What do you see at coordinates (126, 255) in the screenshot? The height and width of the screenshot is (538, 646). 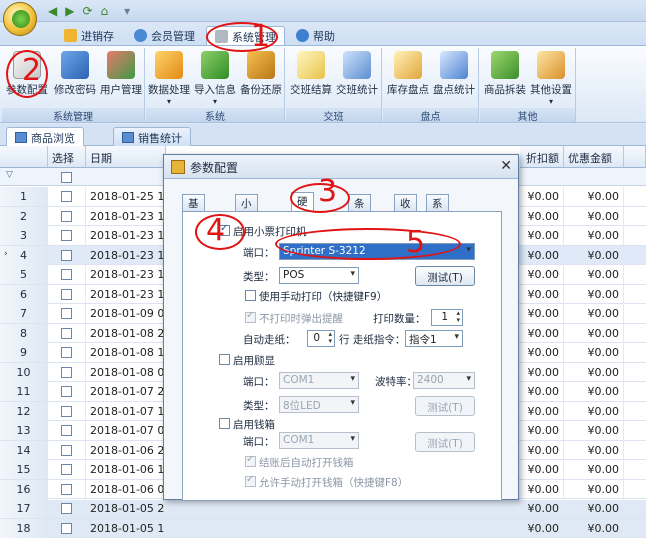 I see `date-cell: 2018-01-23 17:5` at bounding box center [126, 255].